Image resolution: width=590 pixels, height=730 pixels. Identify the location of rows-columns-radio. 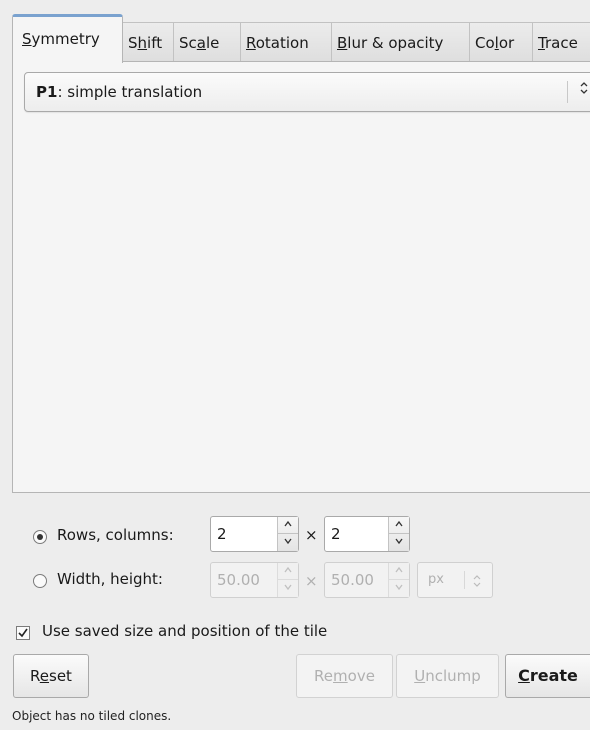
(40, 537).